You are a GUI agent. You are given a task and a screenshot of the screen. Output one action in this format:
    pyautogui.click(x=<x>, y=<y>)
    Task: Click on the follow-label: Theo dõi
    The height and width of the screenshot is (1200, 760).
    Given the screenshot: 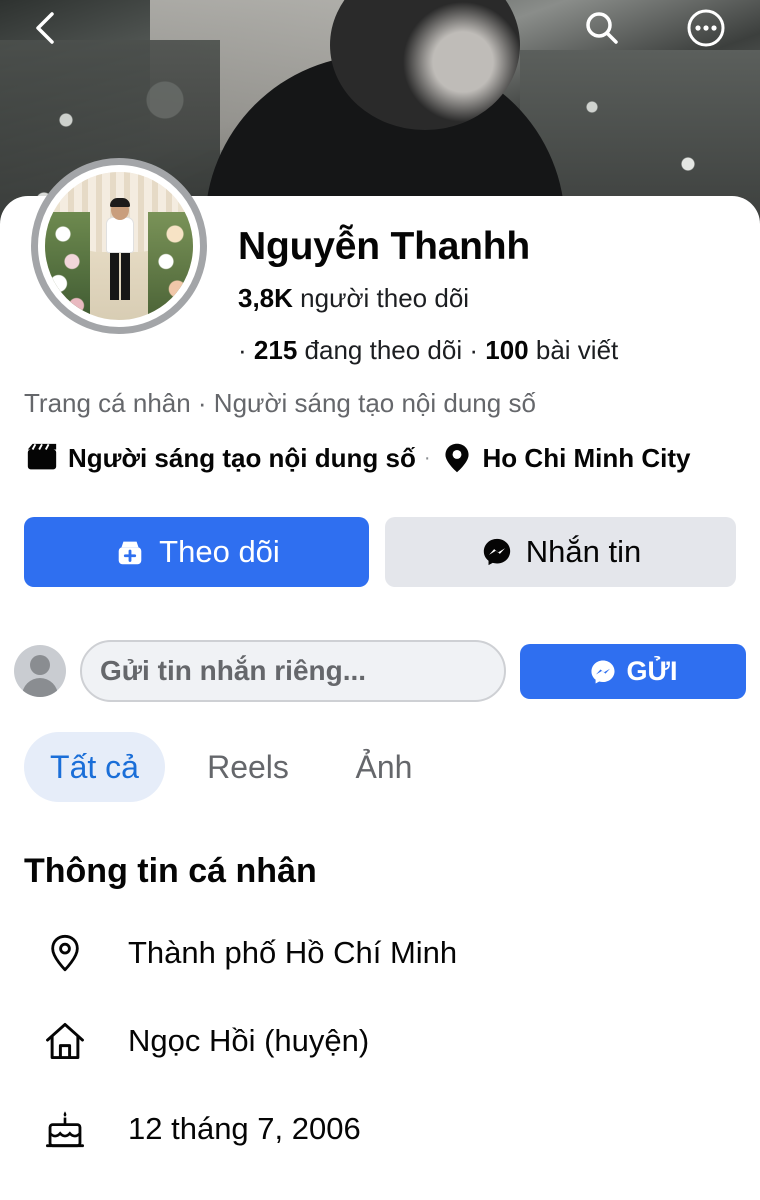 What is the action you would take?
    pyautogui.click(x=219, y=551)
    